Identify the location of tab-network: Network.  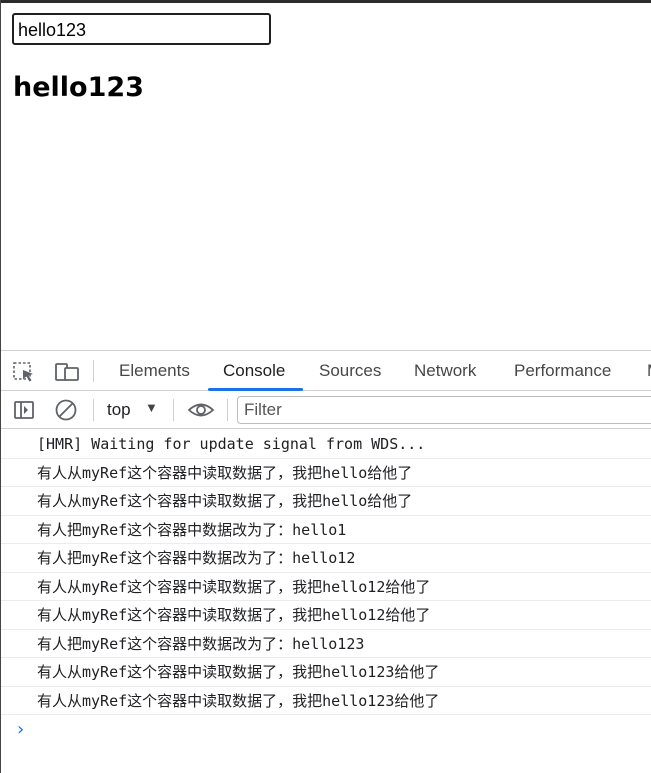
(445, 371).